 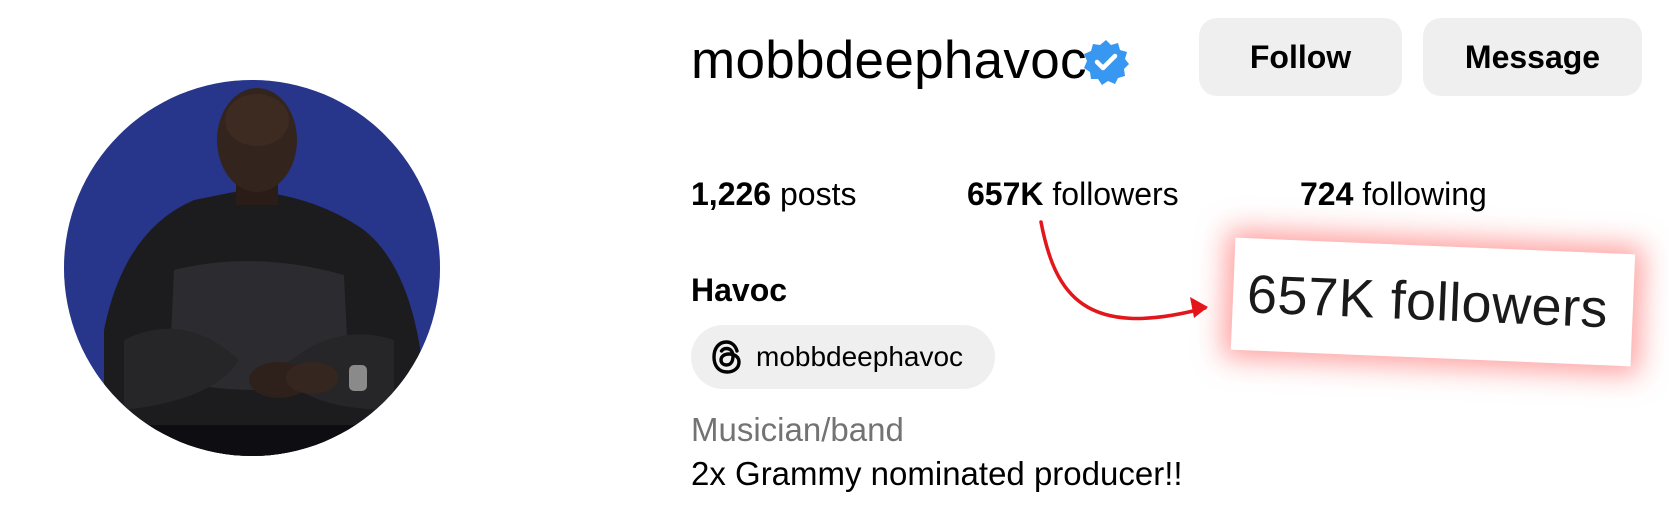 I want to click on followers-count: 657K, so click(x=1005, y=194).